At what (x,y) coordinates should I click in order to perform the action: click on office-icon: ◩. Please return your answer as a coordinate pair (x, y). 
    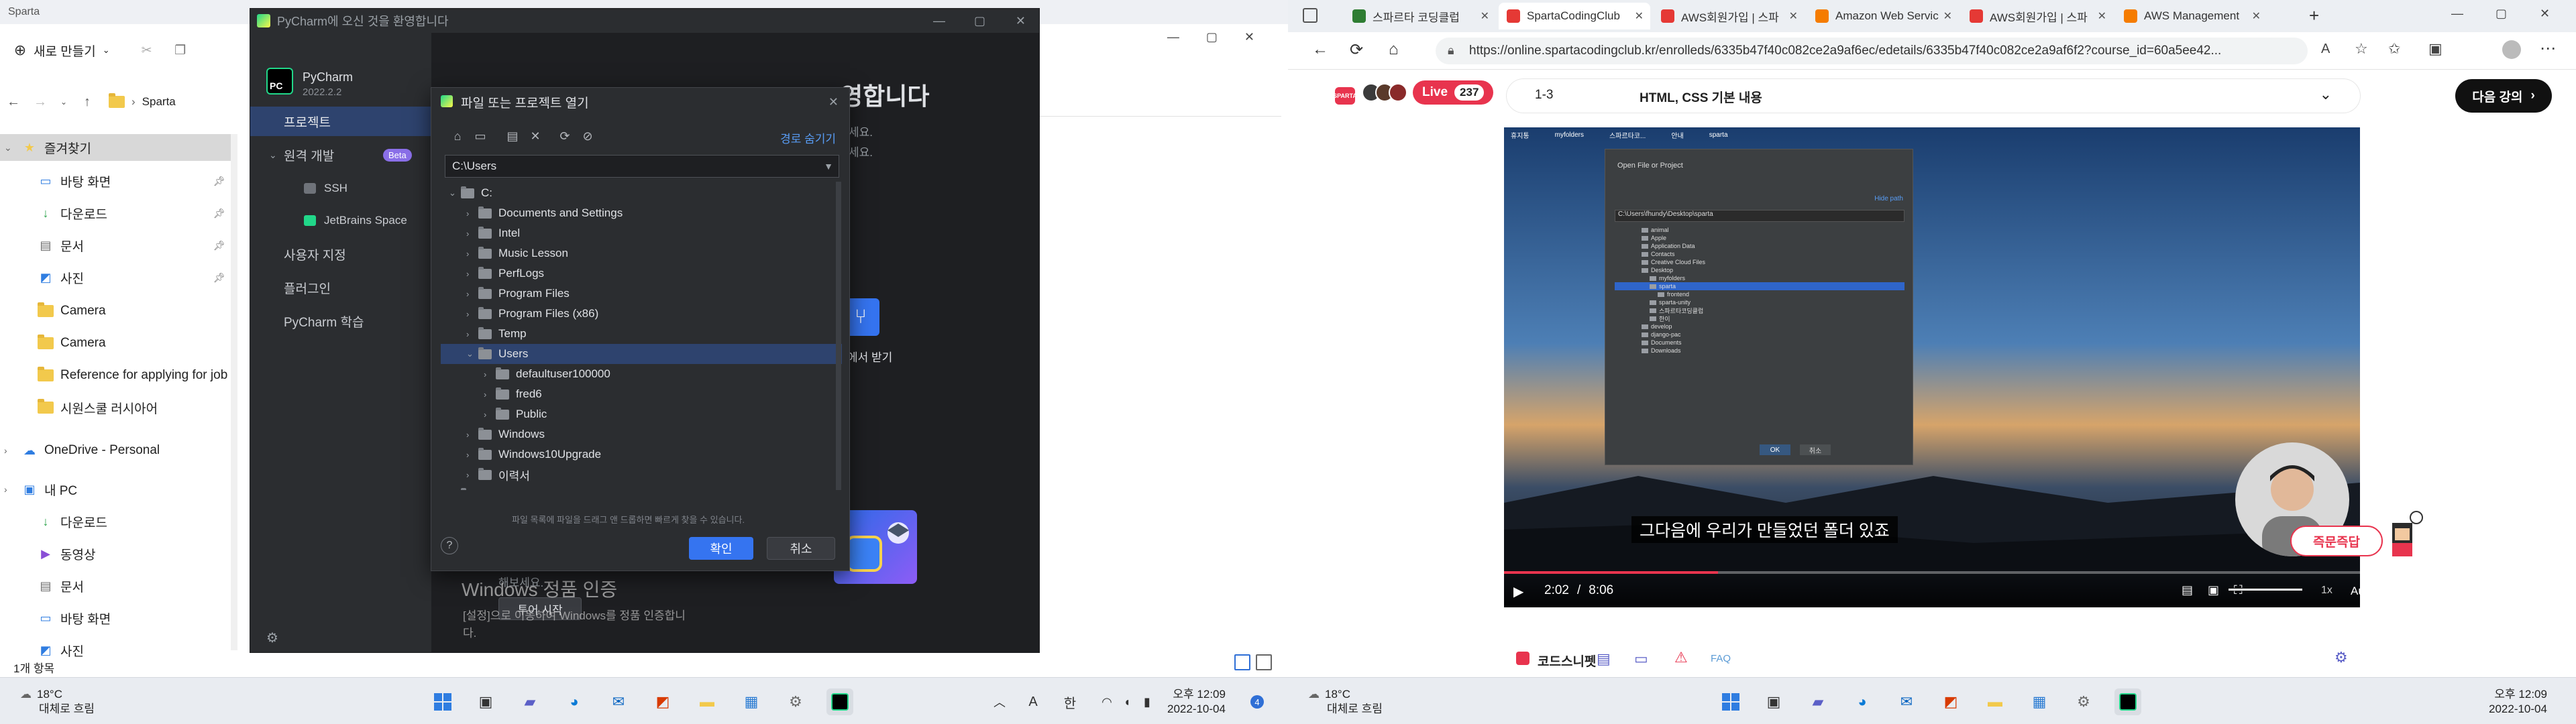
    Looking at the image, I should click on (1950, 701).